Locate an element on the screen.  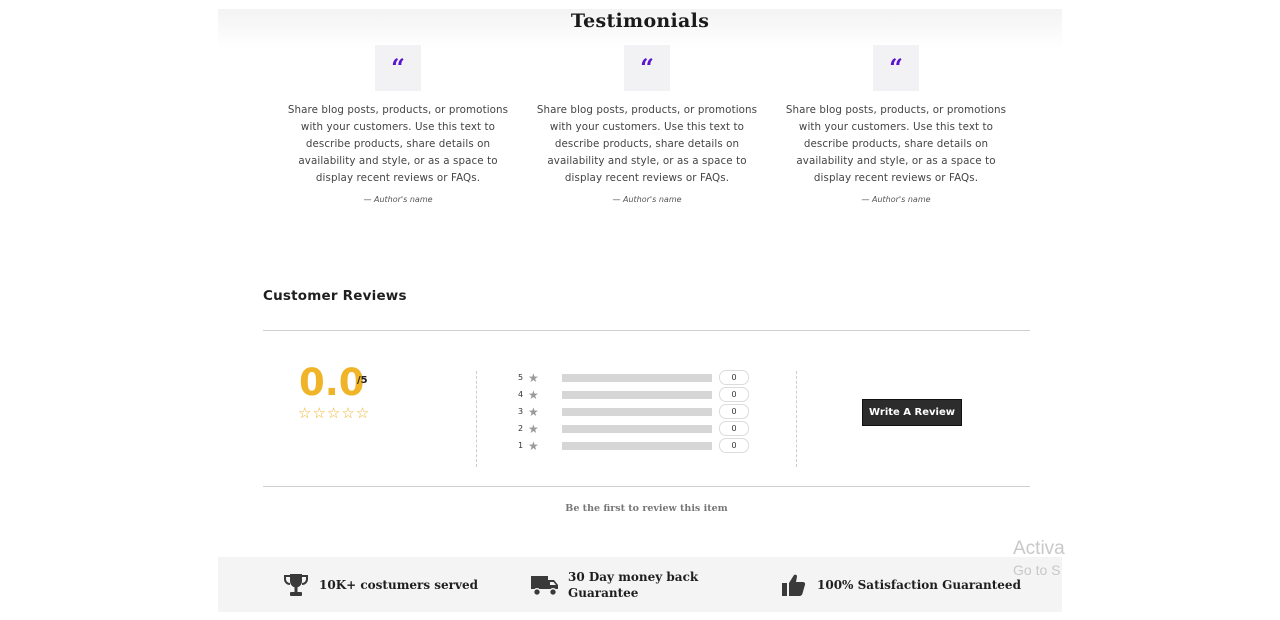
rating-row-5: 5 ★ 0 is located at coordinates (633, 377).